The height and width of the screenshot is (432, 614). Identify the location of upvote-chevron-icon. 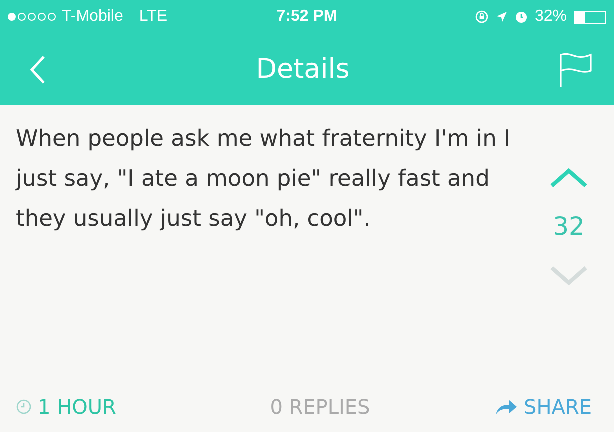
(569, 178).